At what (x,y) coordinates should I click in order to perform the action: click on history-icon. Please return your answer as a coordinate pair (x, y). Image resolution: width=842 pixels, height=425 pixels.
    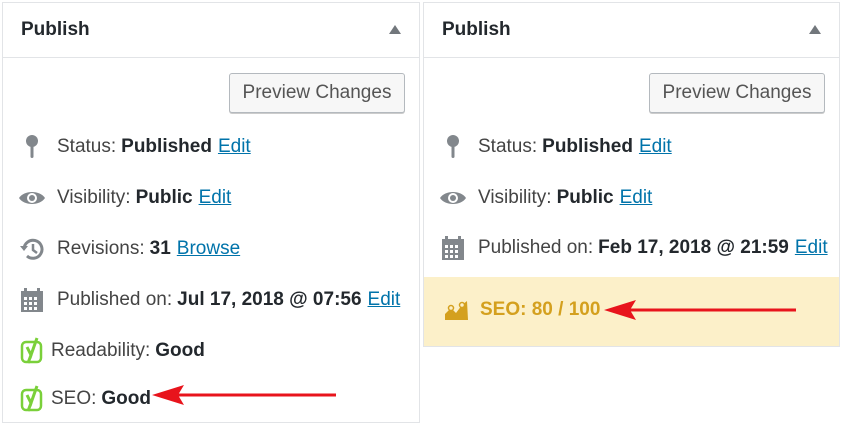
    Looking at the image, I should click on (32, 249).